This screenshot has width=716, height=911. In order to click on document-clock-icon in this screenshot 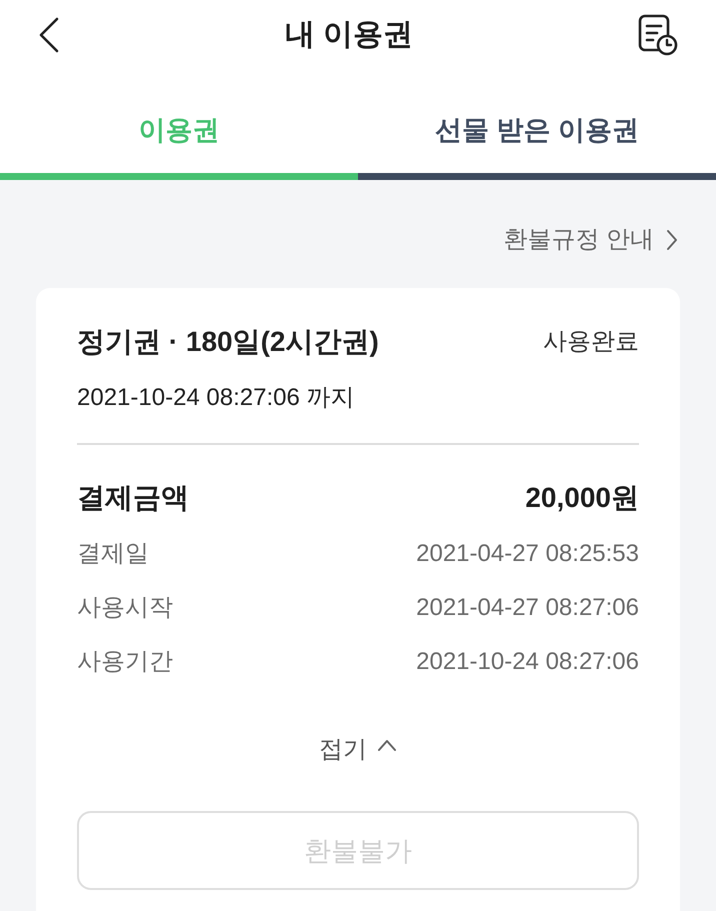, I will do `click(658, 35)`.